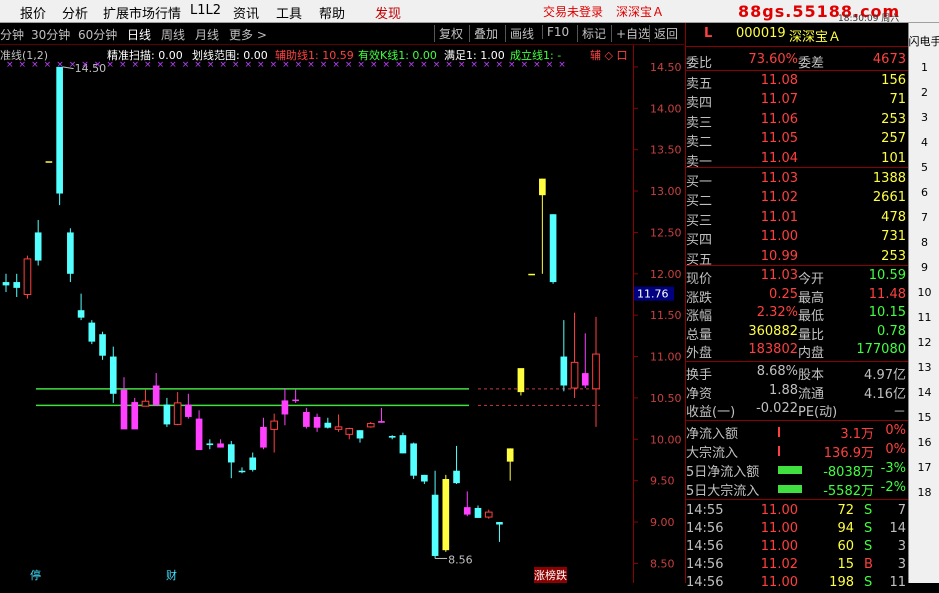 This screenshot has height=593, width=939. Describe the element at coordinates (924, 442) in the screenshot. I see `tab-number-16: 16` at that location.